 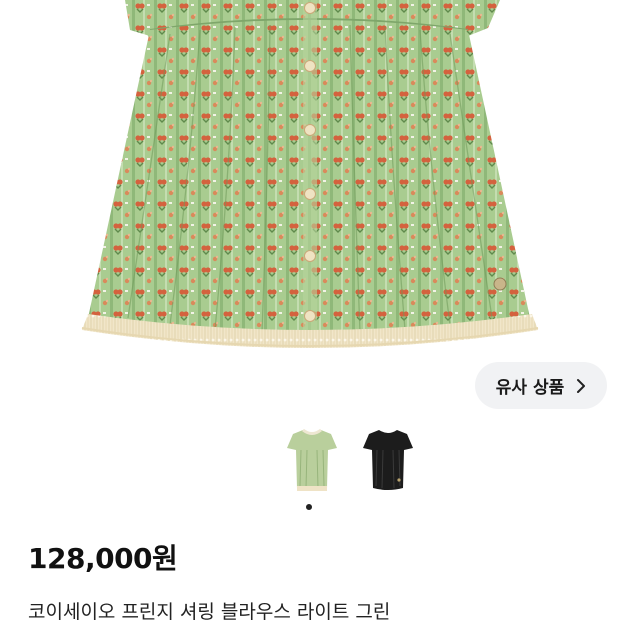 What do you see at coordinates (530, 388) in the screenshot?
I see `similar-products-label: 유사 상품` at bounding box center [530, 388].